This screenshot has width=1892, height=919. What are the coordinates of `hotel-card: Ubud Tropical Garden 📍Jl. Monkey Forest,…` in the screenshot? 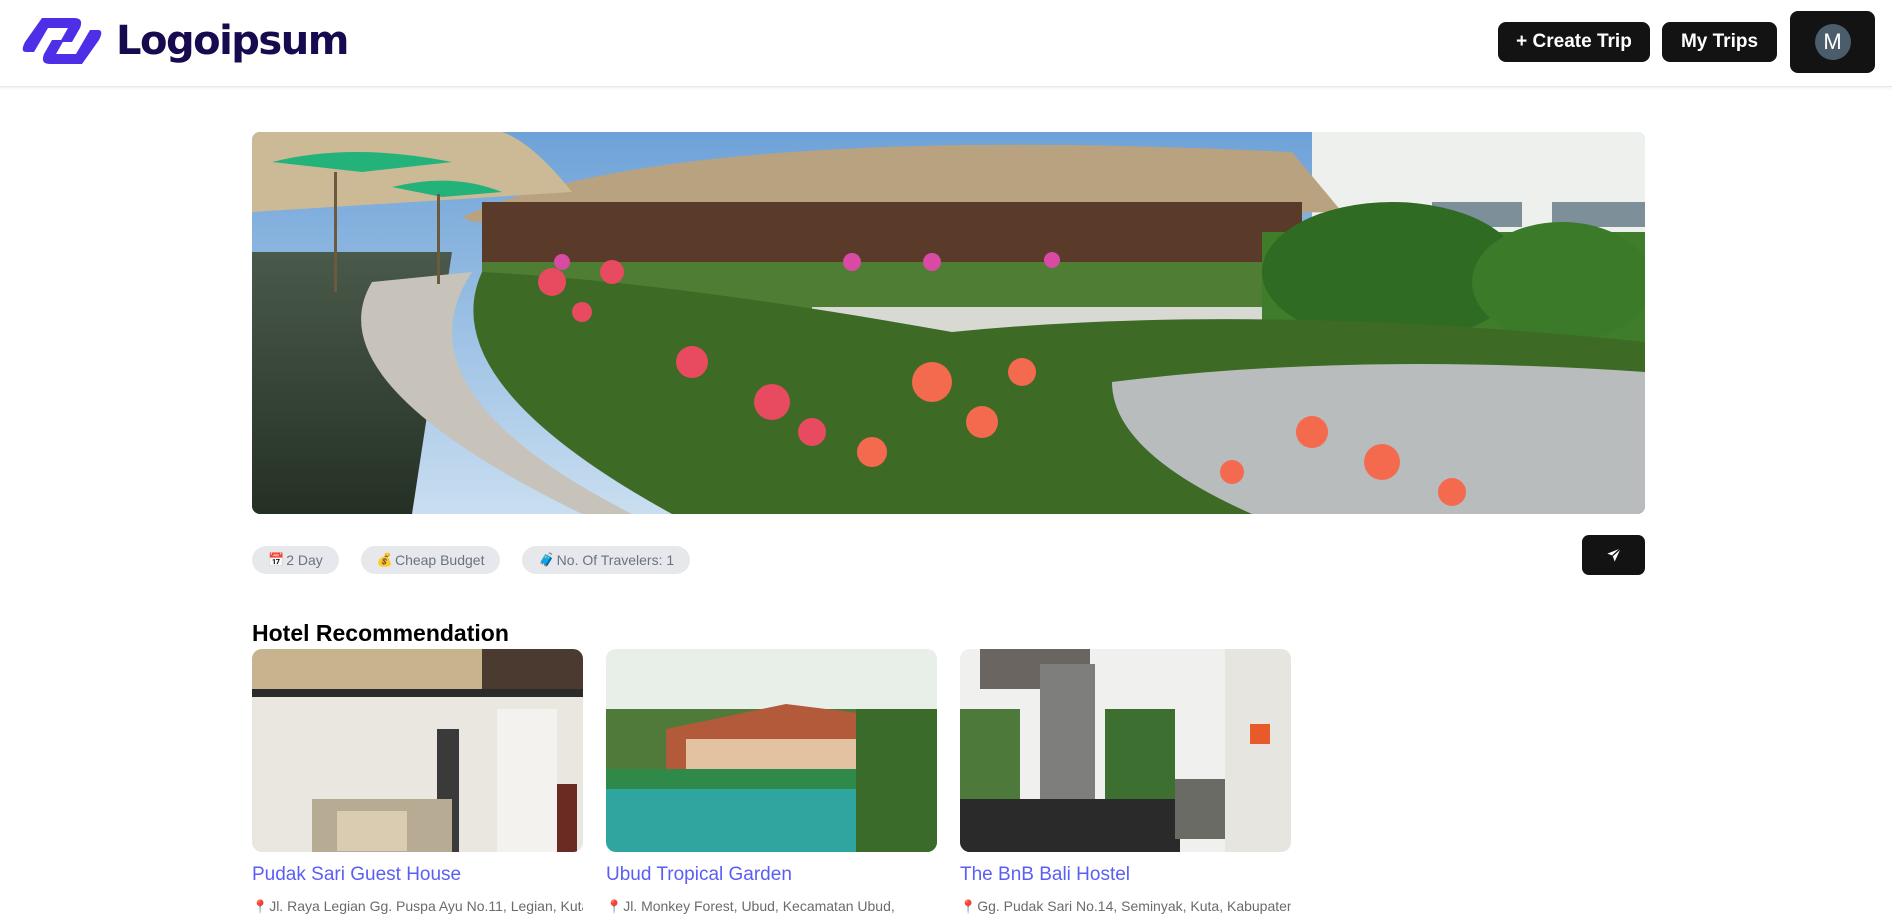 It's located at (771, 782).